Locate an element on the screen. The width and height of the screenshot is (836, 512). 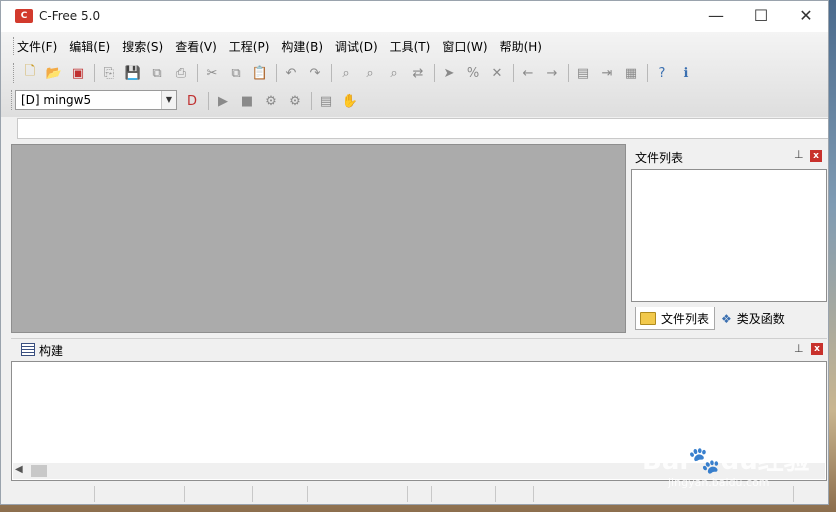
file-panel-title: 文件列表 is located at coordinates (659, 158).